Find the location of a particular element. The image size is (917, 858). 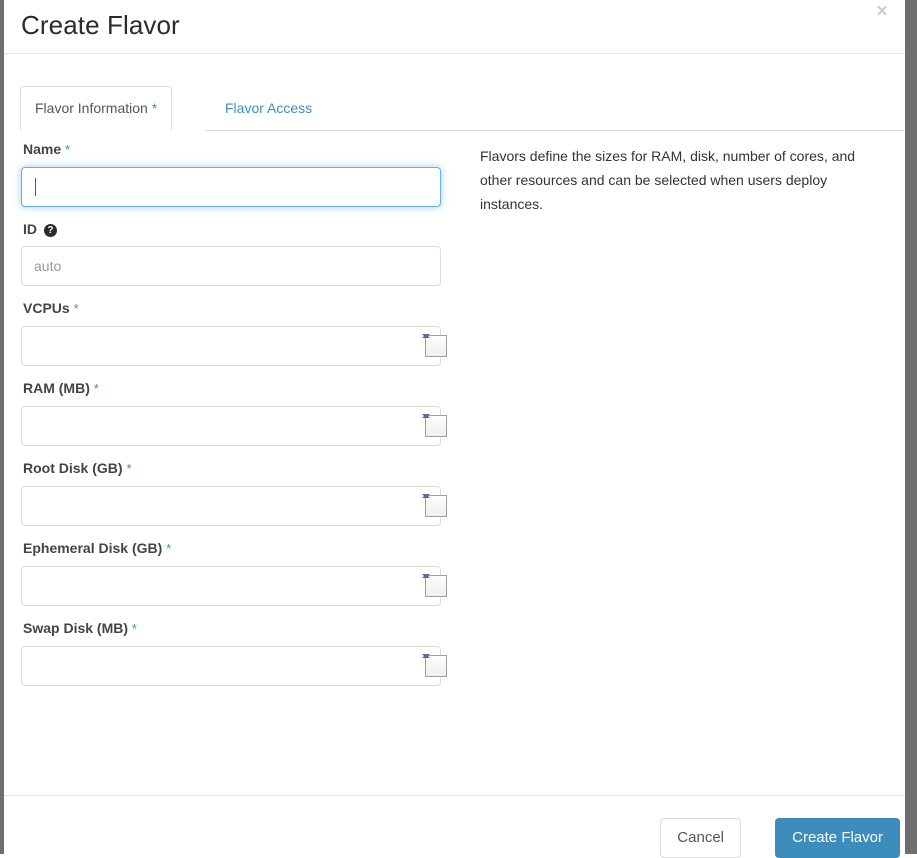

input-holder-ephemeral-disk is located at coordinates (241, 586).